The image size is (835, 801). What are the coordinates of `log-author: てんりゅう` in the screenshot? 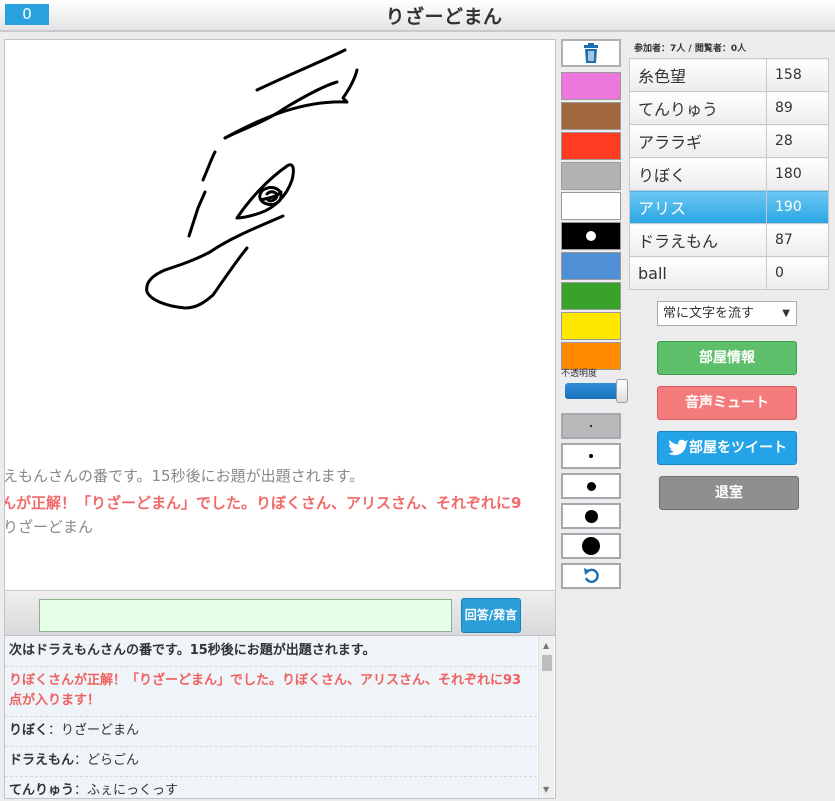 It's located at (42, 790).